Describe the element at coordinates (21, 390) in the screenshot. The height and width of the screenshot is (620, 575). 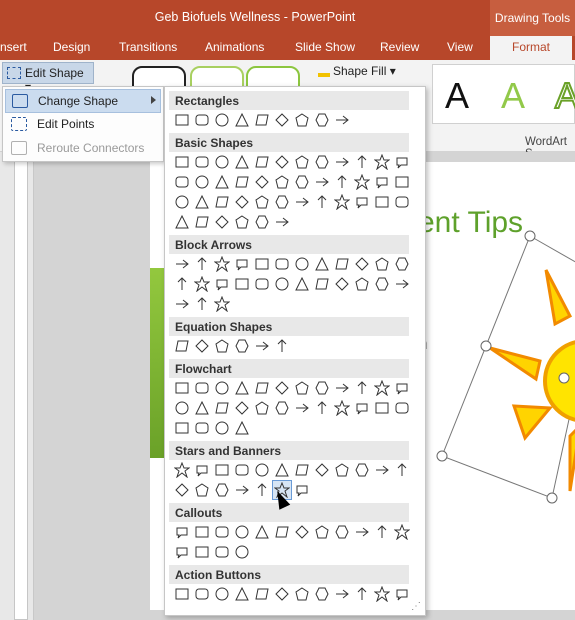
I see `thumbnail-scrollbar` at that location.